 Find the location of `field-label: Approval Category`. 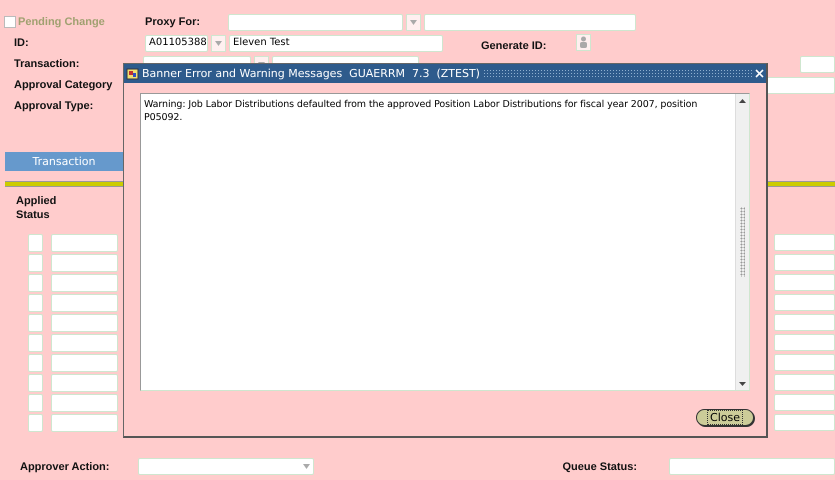

field-label: Approval Category is located at coordinates (63, 85).